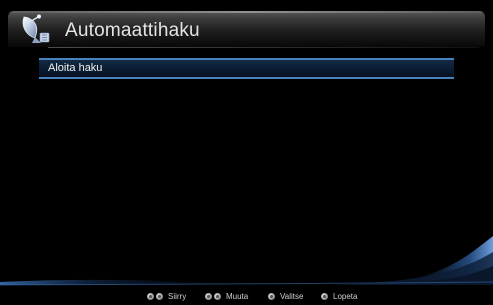  I want to click on title-bar-highlight, so click(246, 12).